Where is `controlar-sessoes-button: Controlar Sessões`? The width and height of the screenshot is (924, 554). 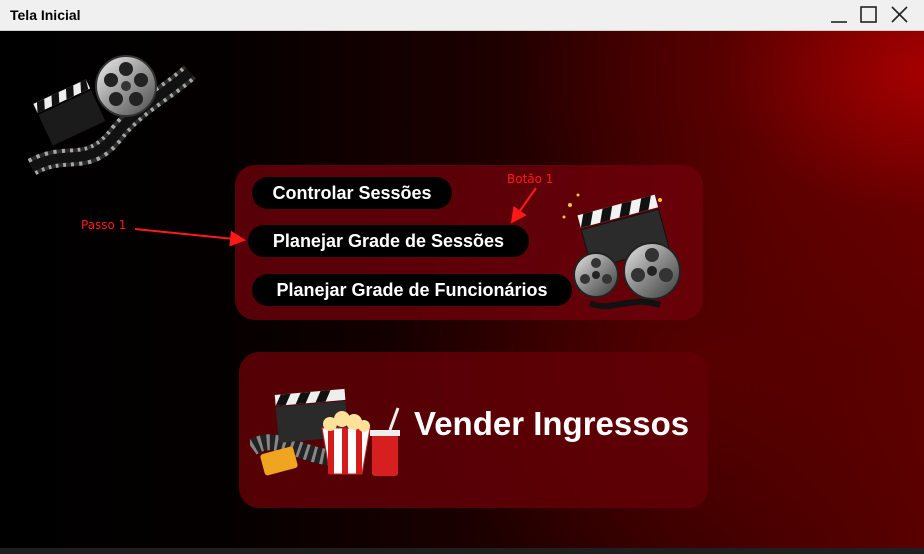 controlar-sessoes-button: Controlar Sessões is located at coordinates (352, 193).